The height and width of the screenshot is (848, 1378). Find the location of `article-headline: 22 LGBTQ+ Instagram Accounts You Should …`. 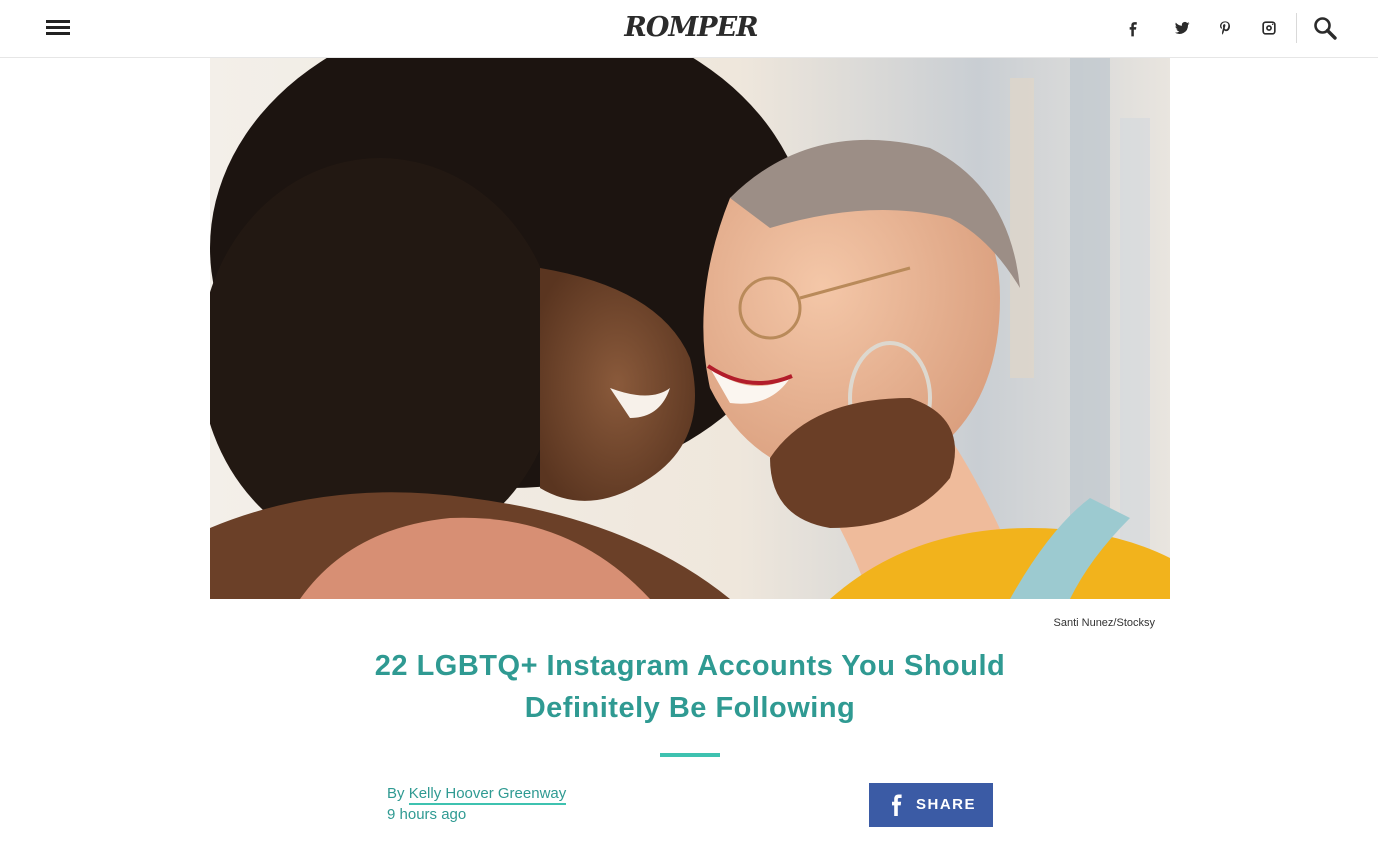

article-headline: 22 LGBTQ+ Instagram Accounts You Should … is located at coordinates (690, 687).